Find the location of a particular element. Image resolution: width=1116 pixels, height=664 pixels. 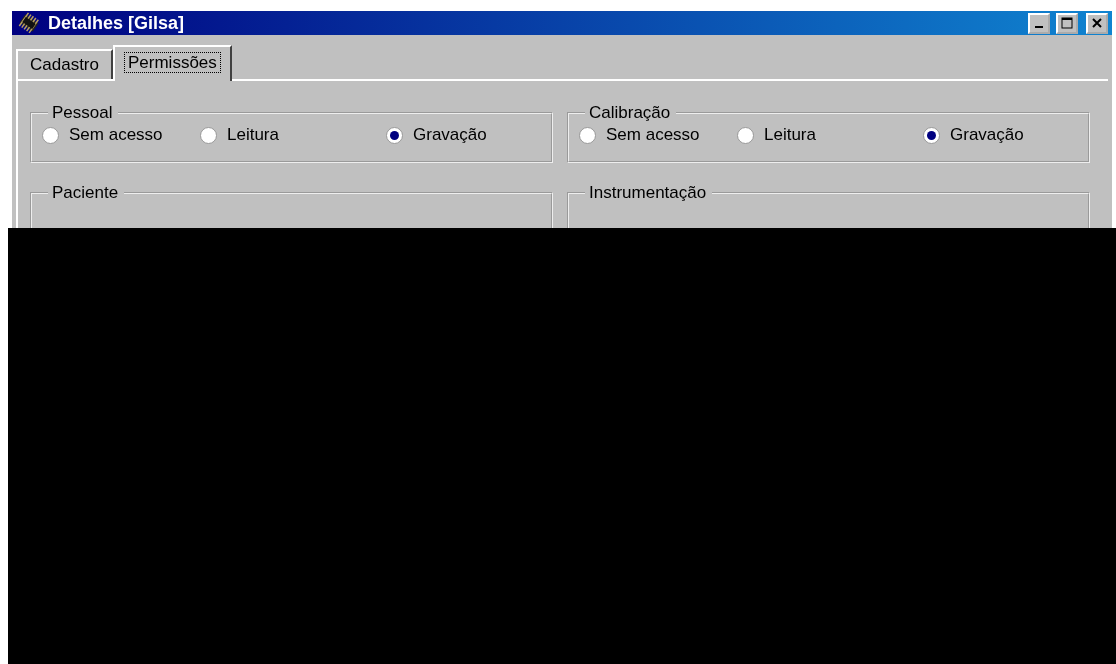

group-title: Pessoal is located at coordinates (82, 113).